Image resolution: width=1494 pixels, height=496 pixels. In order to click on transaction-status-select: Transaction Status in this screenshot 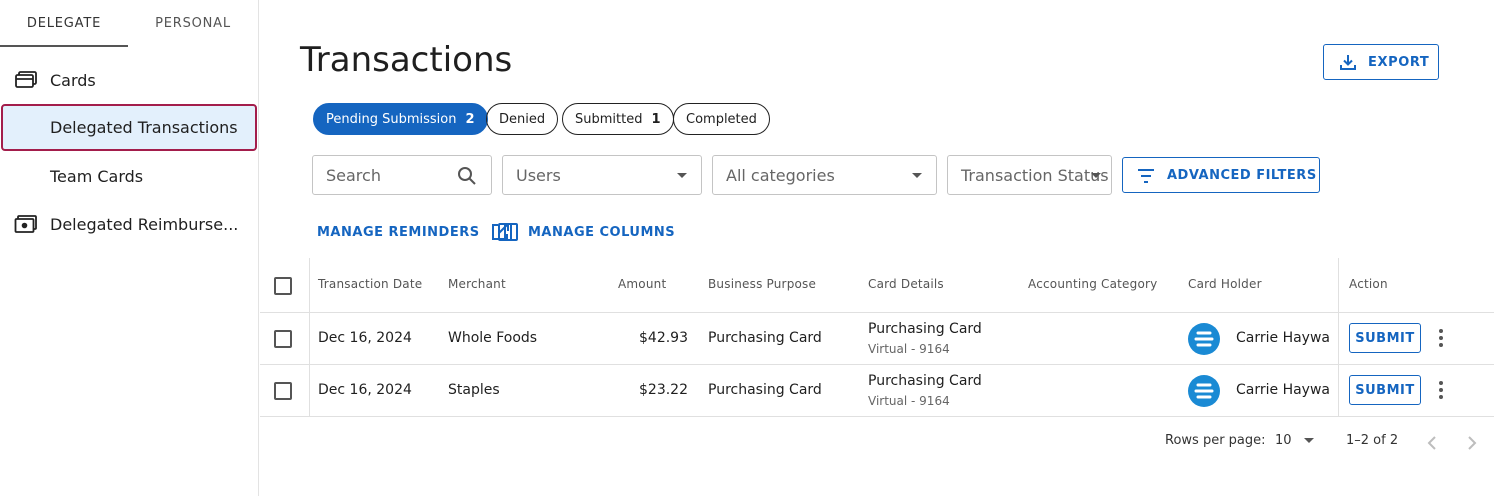, I will do `click(1029, 175)`.